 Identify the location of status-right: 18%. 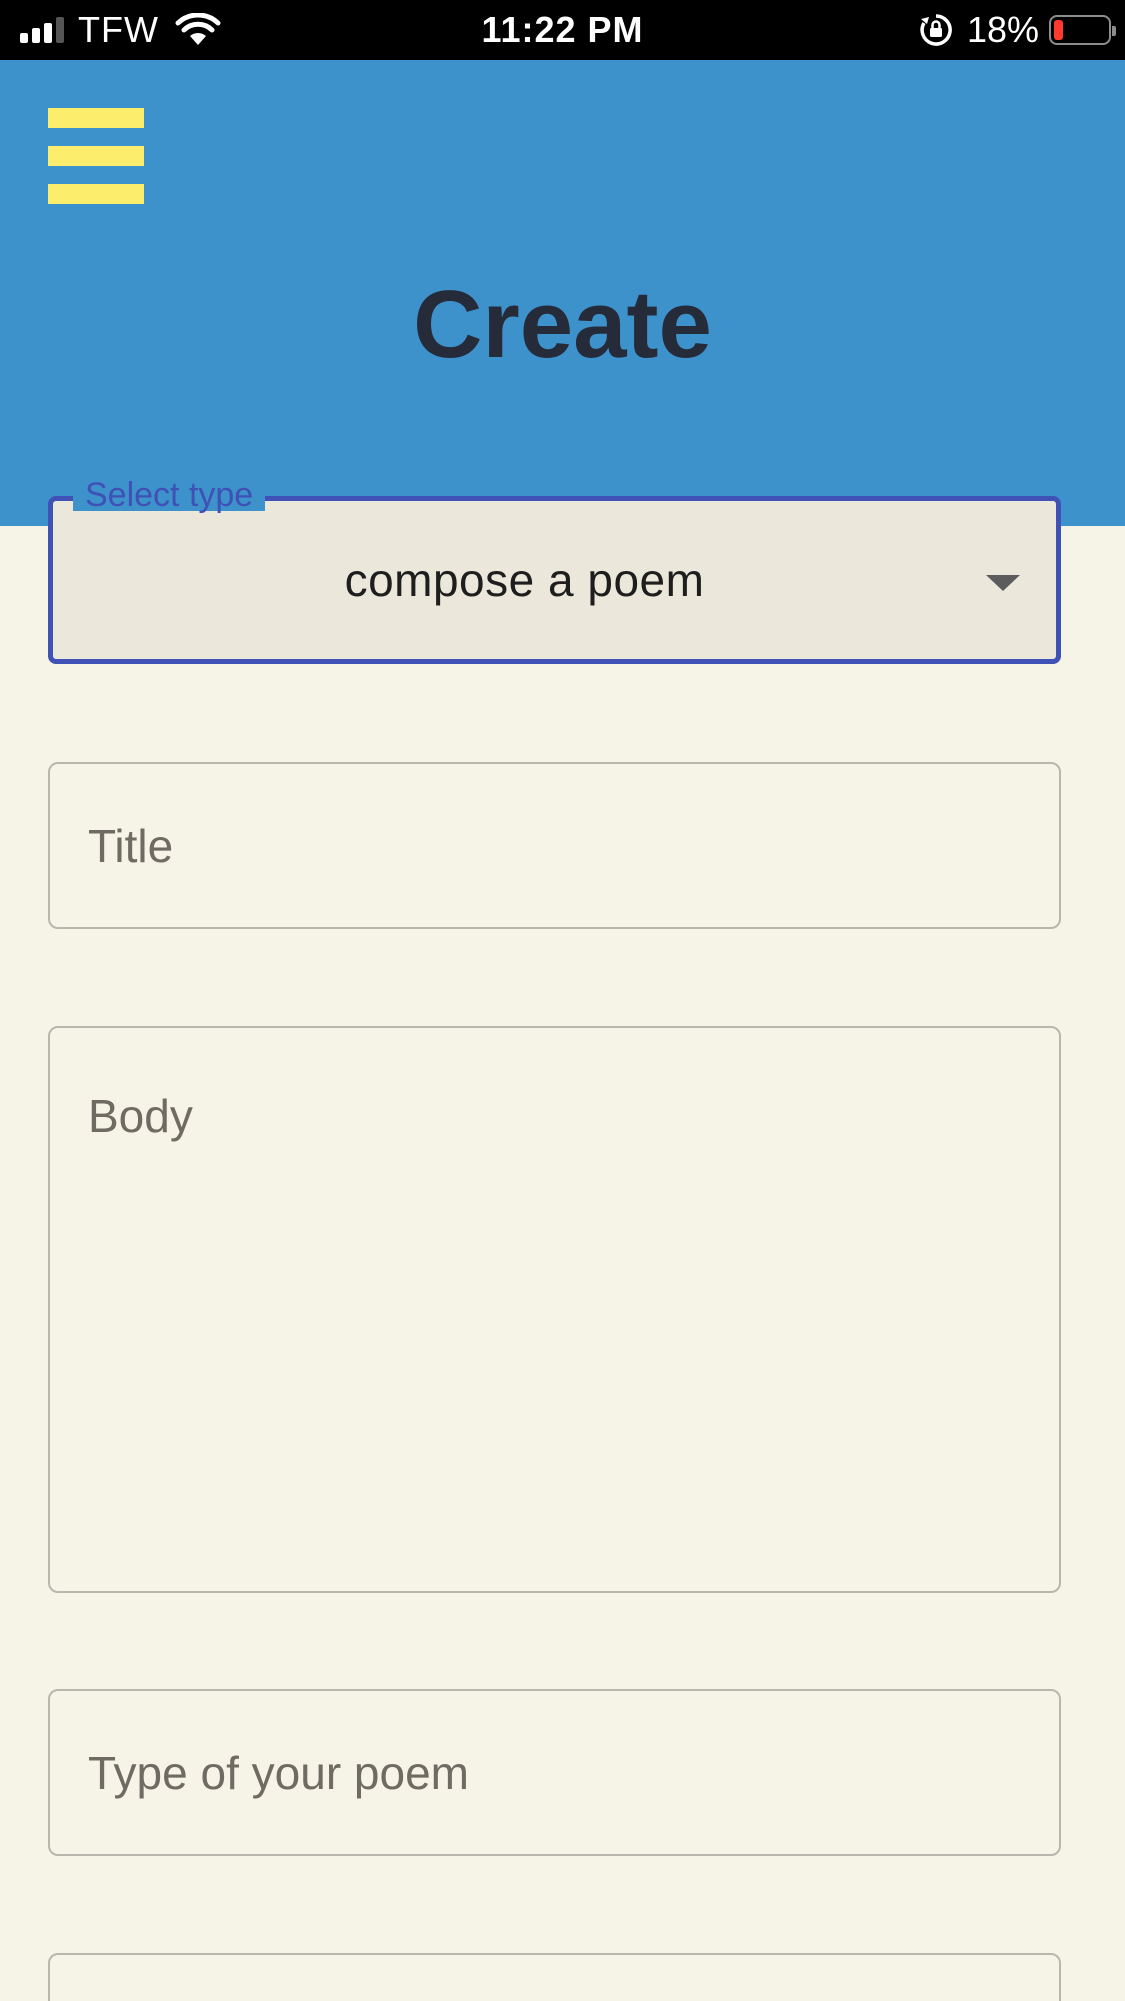
(1017, 30).